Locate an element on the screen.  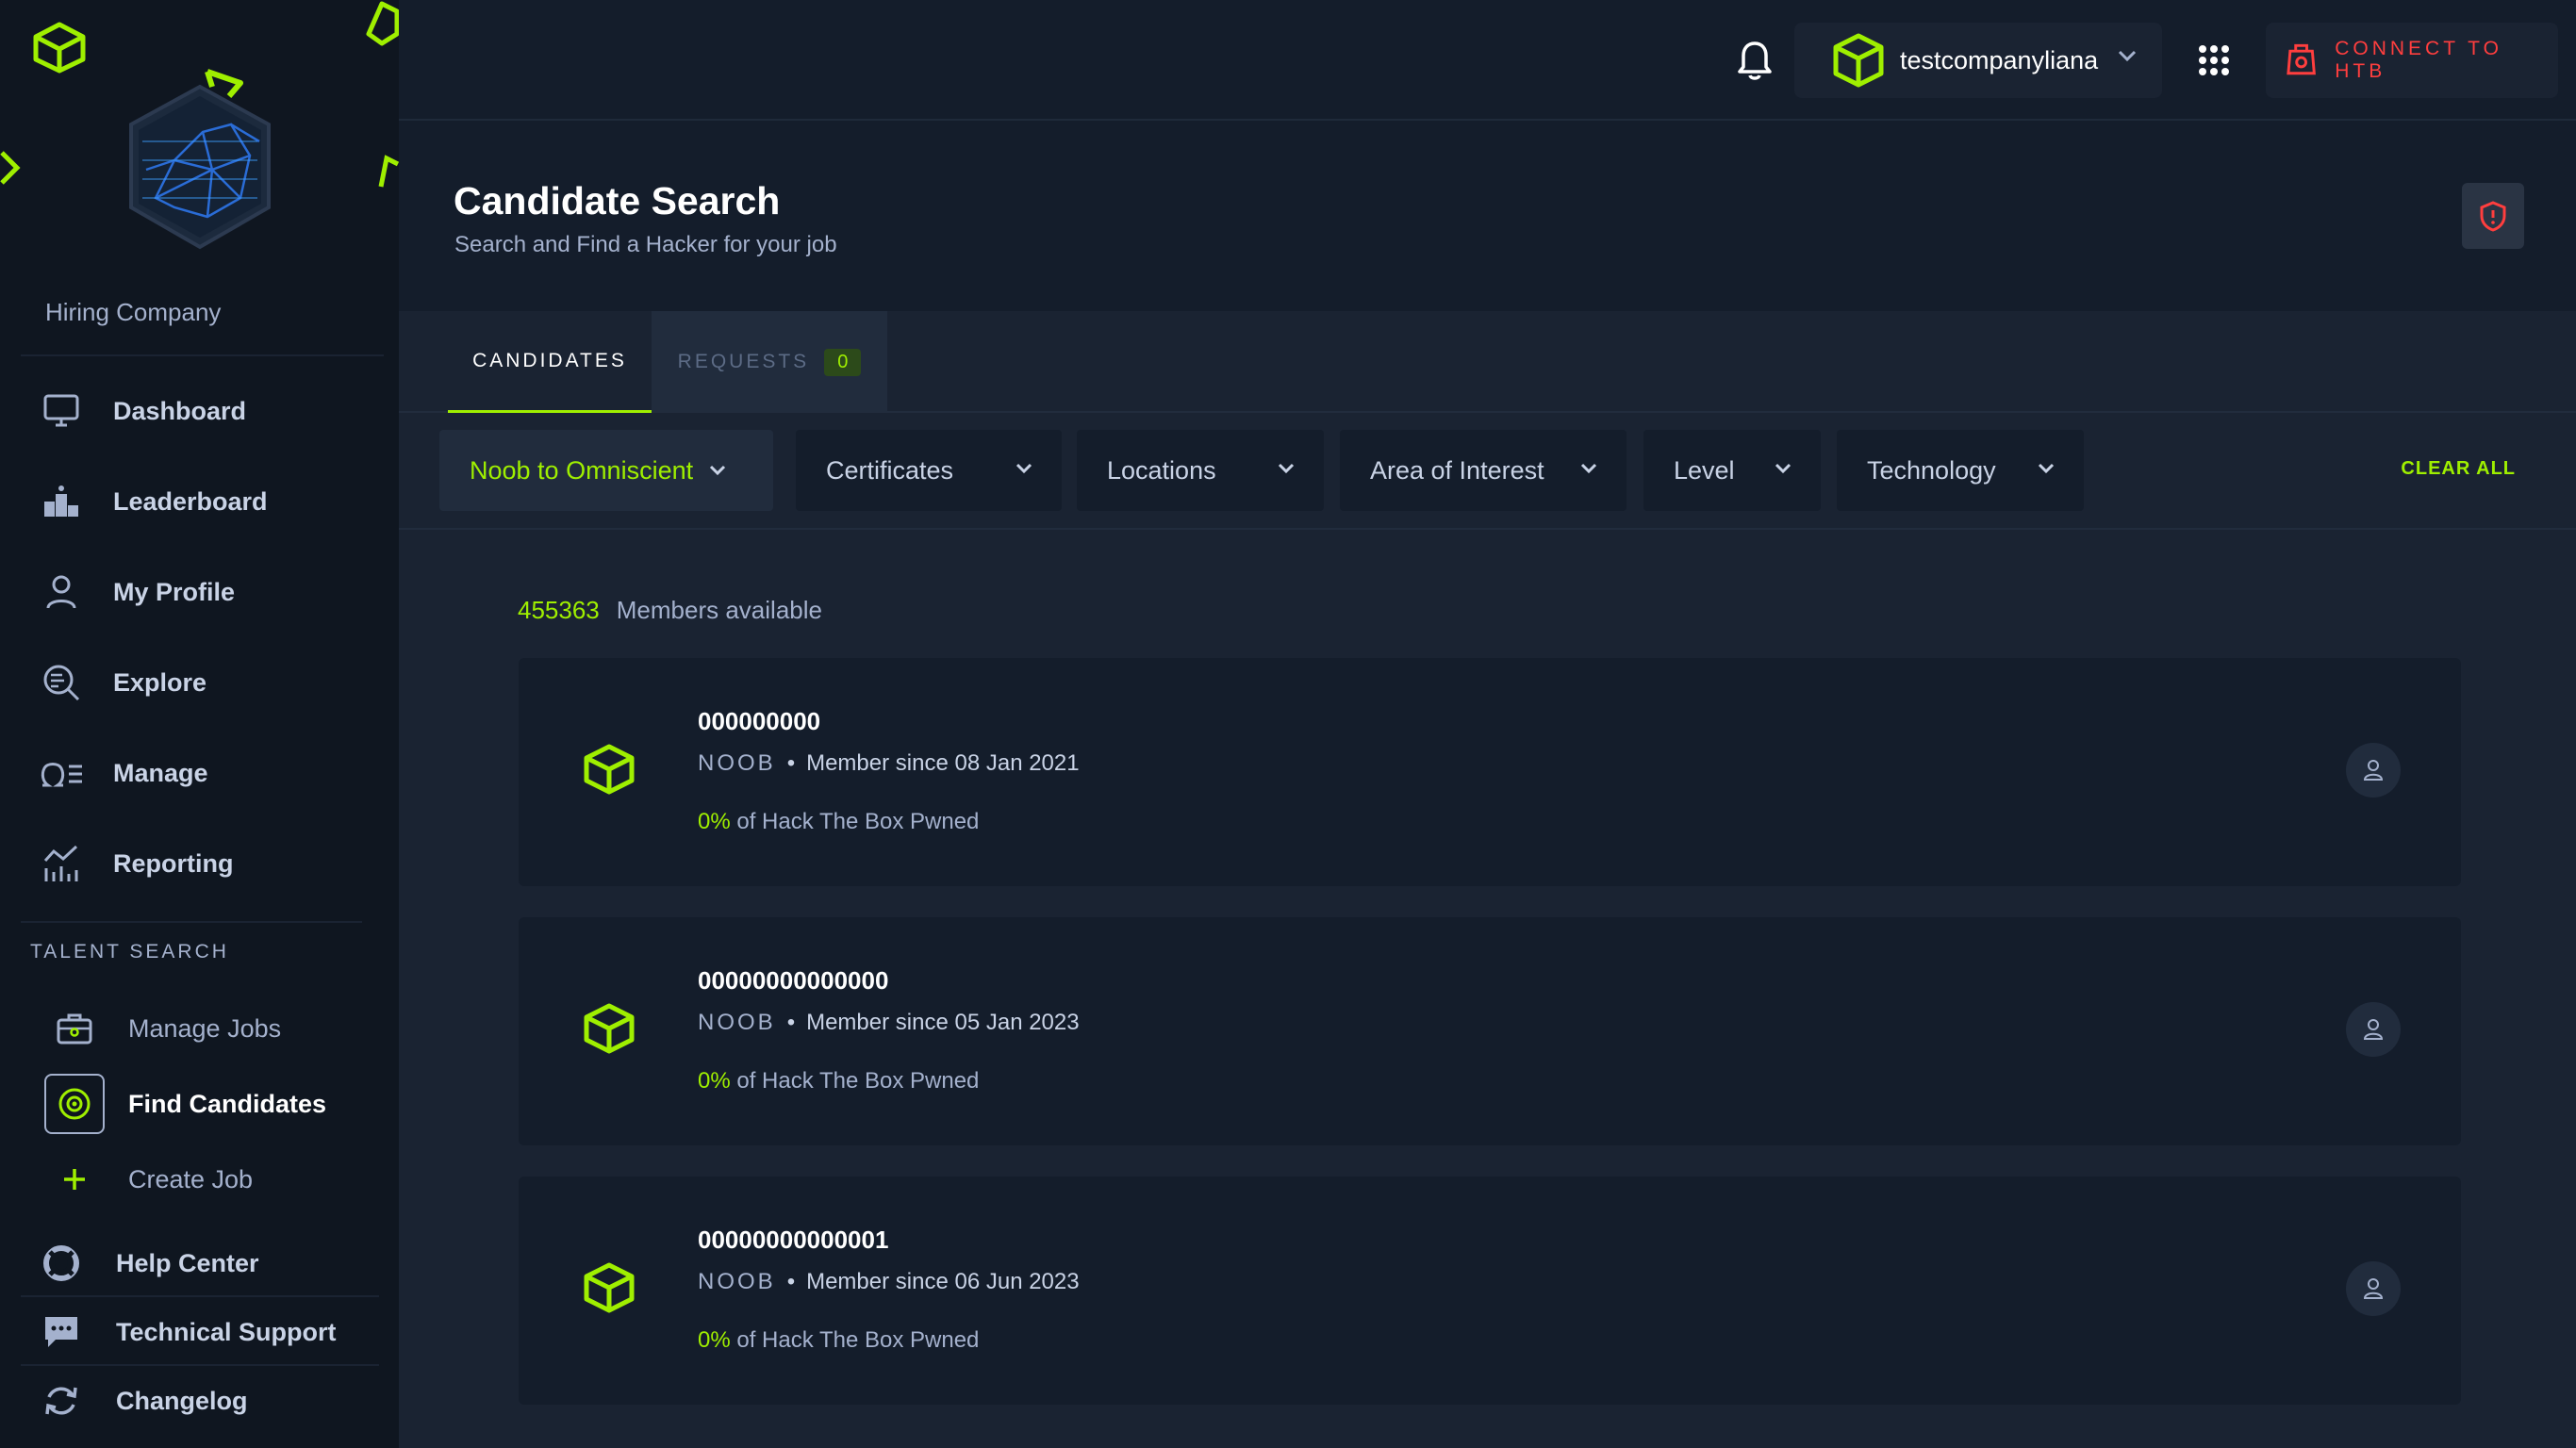
nav-manage-jobs: Manage Jobs is located at coordinates (199, 1028).